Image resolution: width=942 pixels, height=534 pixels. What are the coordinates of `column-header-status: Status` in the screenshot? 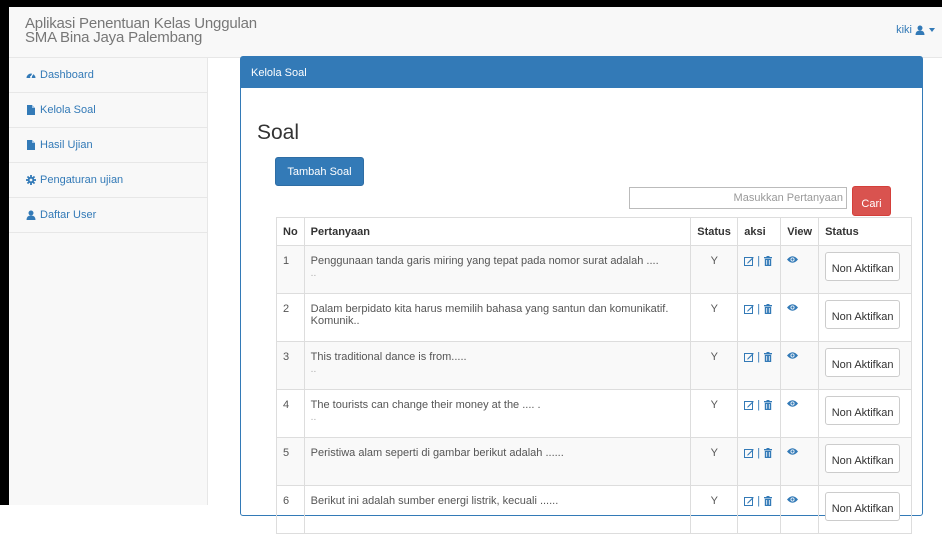 It's located at (714, 231).